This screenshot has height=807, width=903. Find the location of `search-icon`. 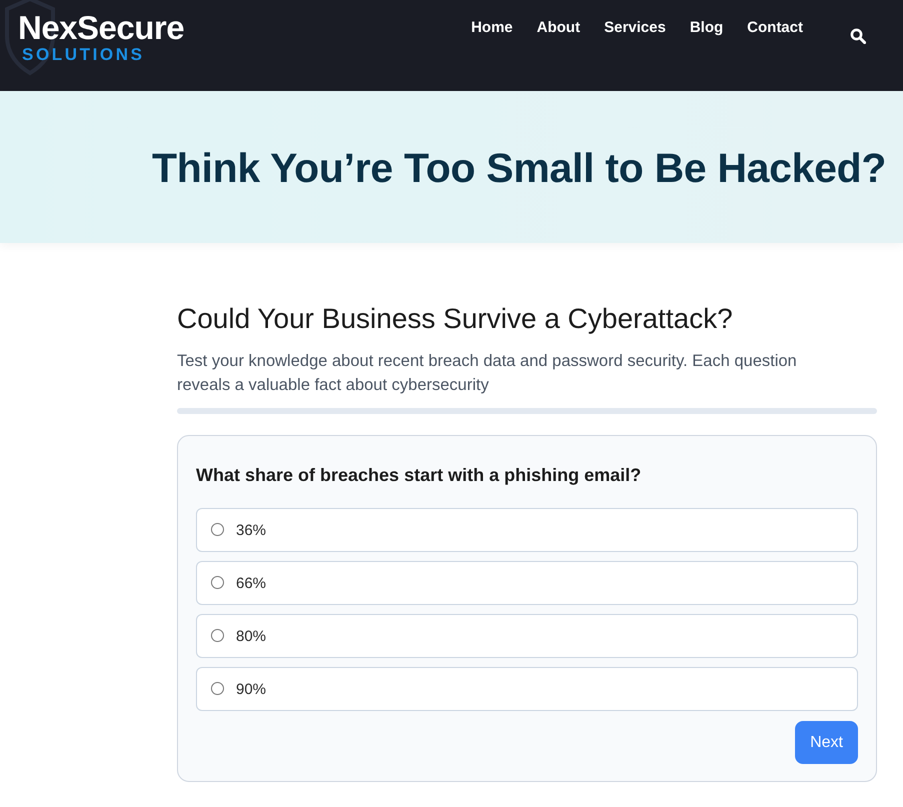

search-icon is located at coordinates (858, 36).